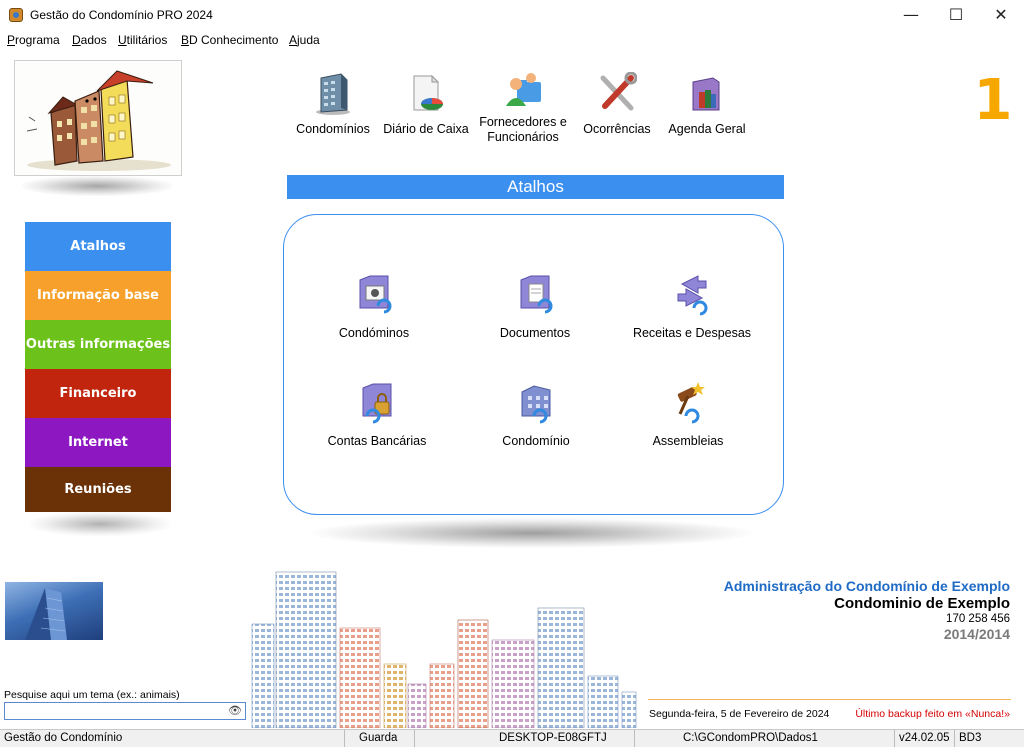  I want to click on logo-shadow, so click(97, 186).